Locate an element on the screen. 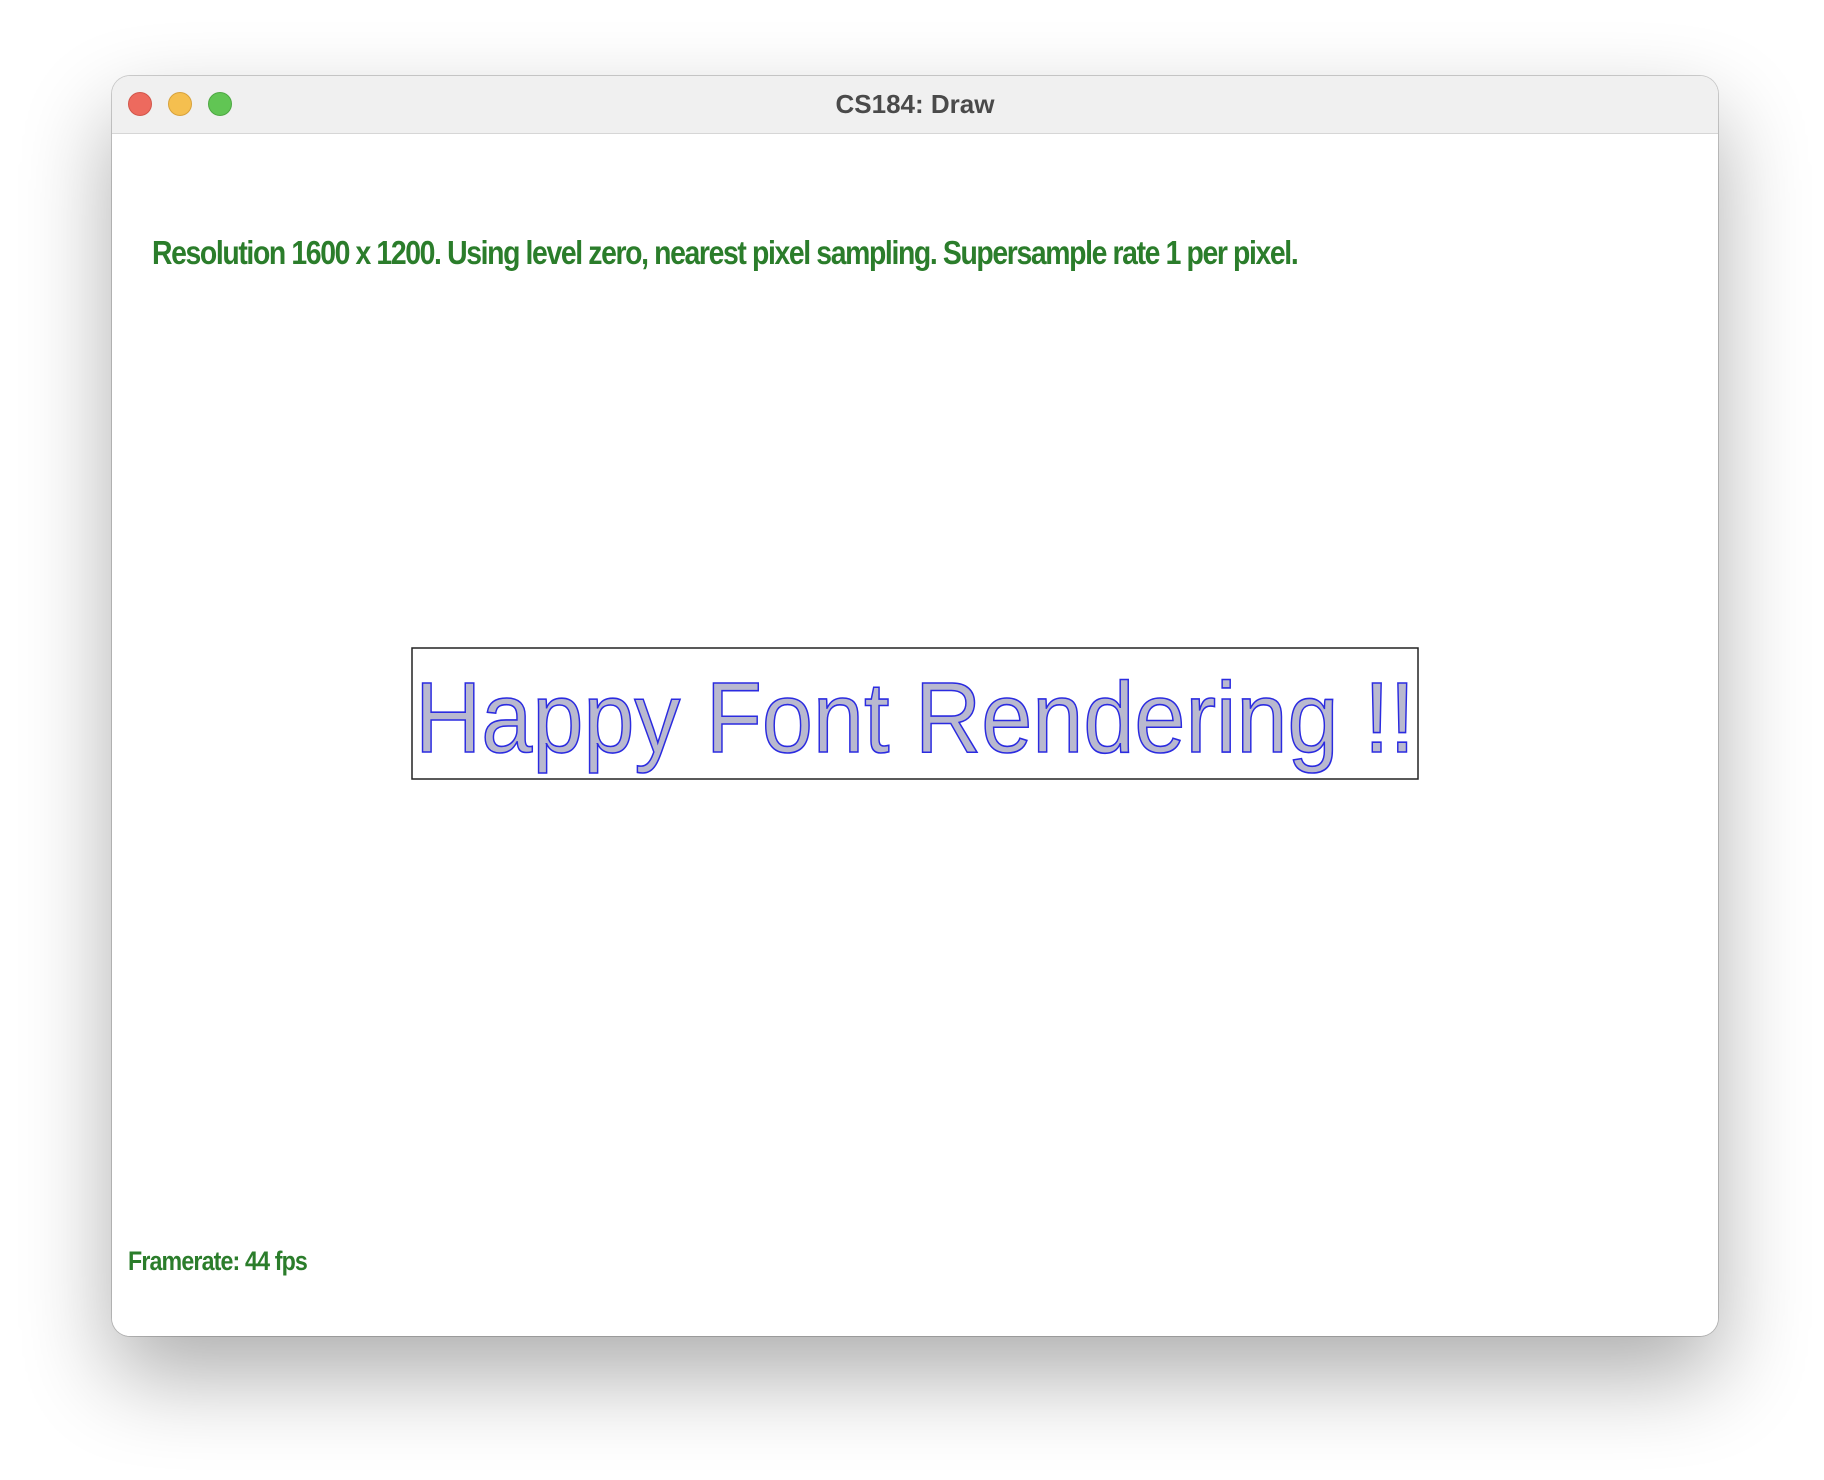 The width and height of the screenshot is (1824, 1480). framerate-readout: Framerate: 44 fps is located at coordinates (218, 1261).